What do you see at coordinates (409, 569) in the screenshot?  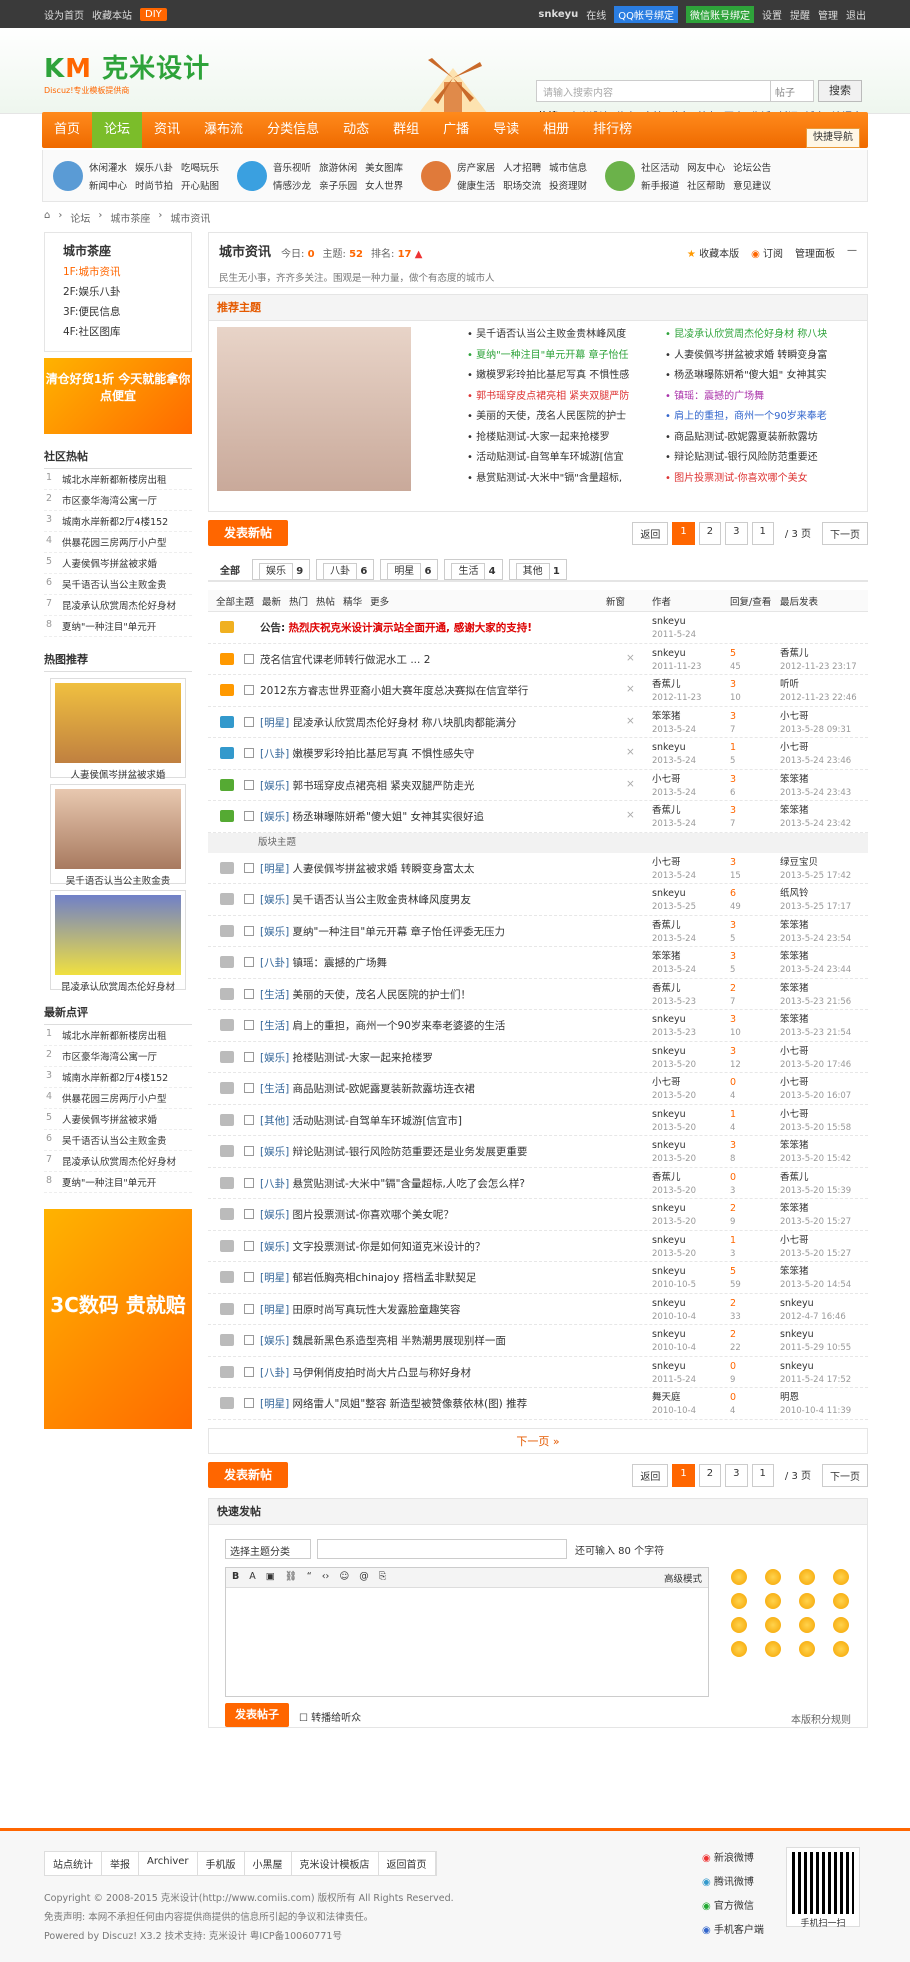 I see `type-tab: 明星 6` at bounding box center [409, 569].